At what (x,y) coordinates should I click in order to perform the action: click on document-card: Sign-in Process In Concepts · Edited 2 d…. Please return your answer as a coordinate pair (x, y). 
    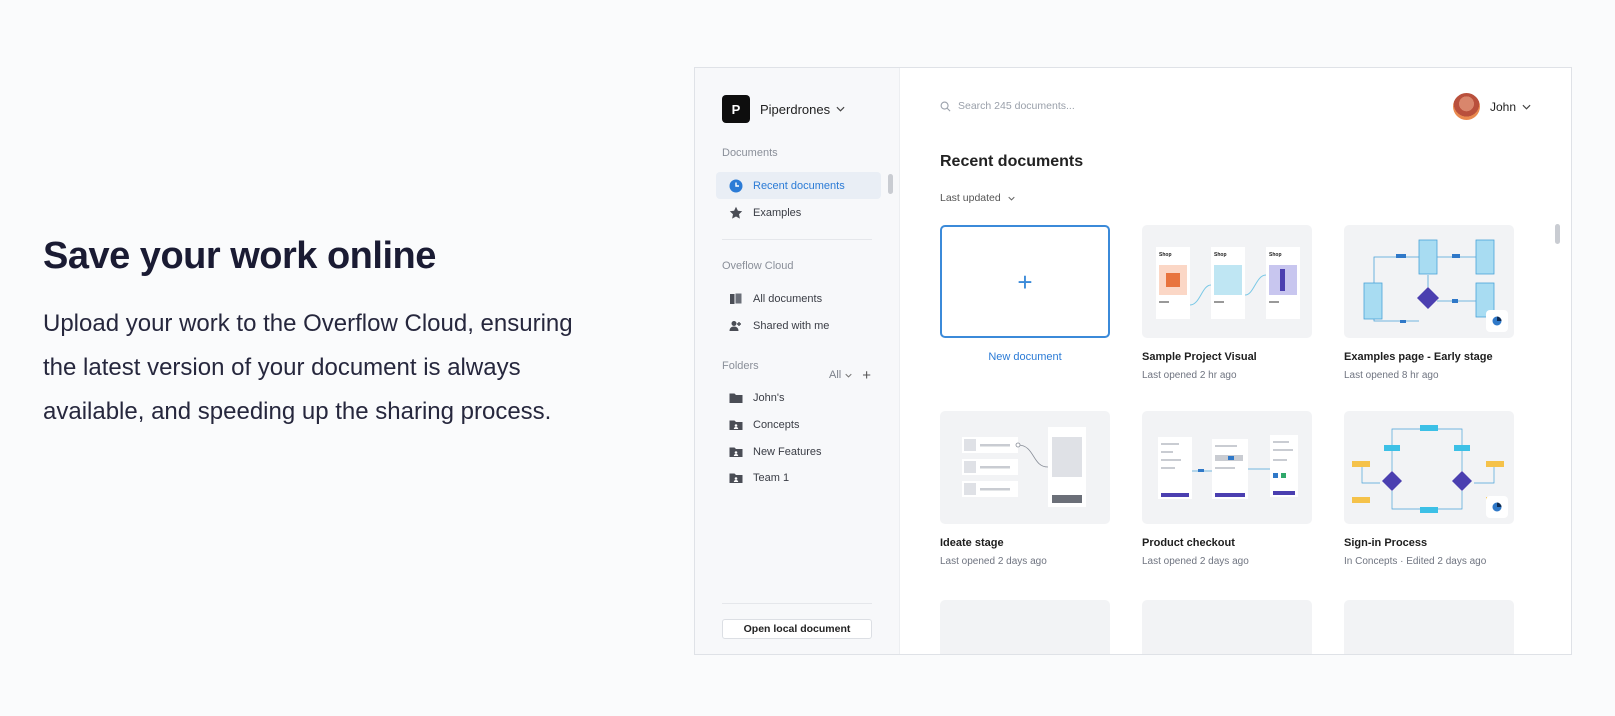
    Looking at the image, I should click on (1429, 489).